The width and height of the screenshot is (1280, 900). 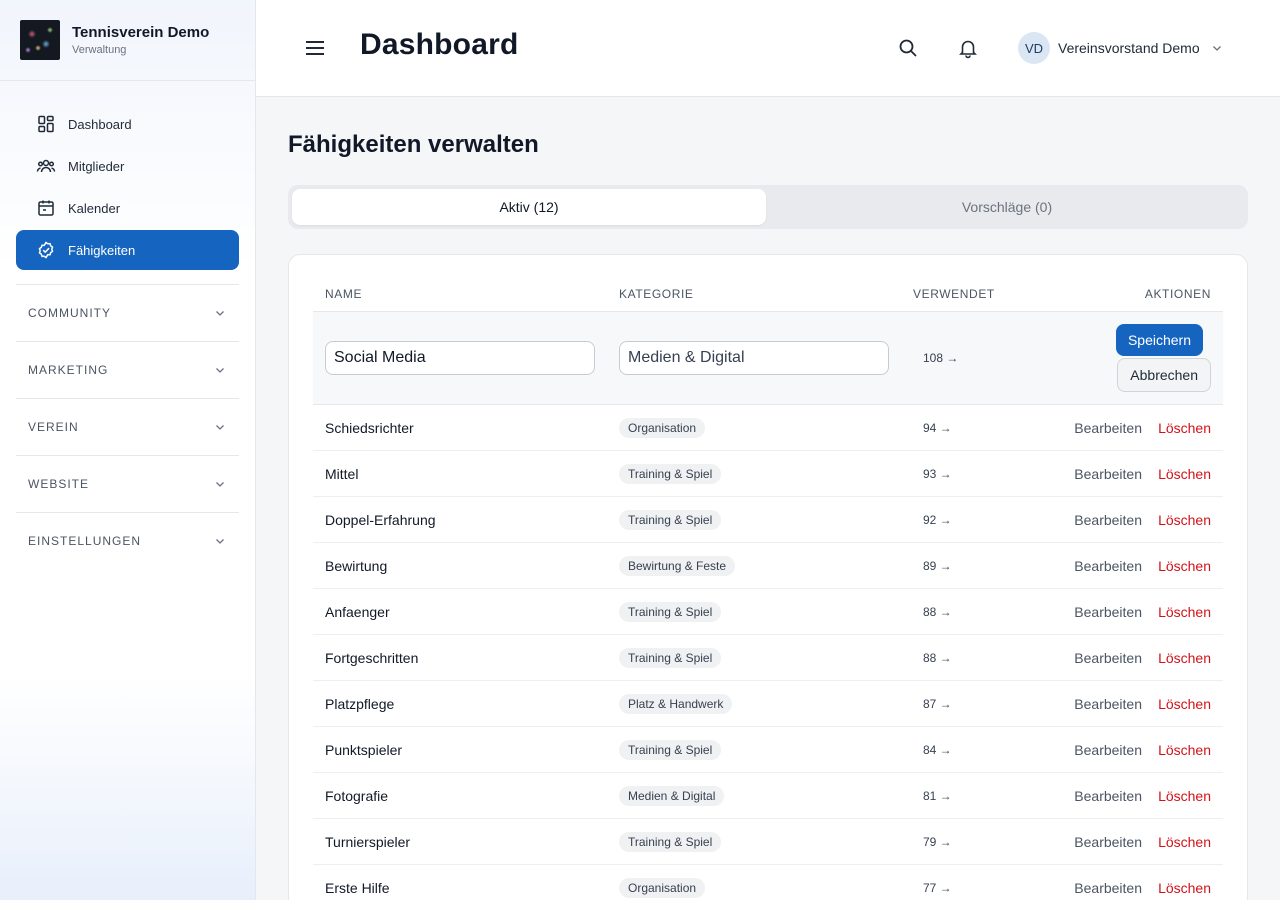 I want to click on sidebar-item-mitglieder: Mitglieder, so click(x=127, y=166).